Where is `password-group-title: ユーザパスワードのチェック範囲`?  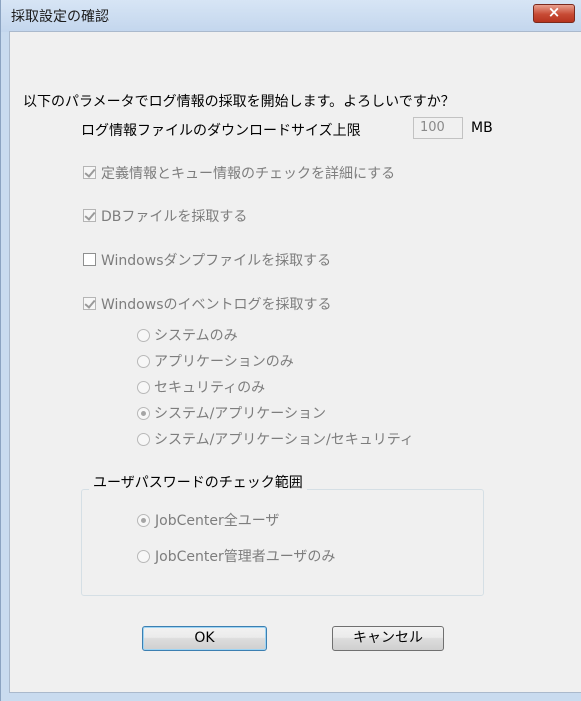 password-group-title: ユーザパスワードのチェック範囲 is located at coordinates (198, 482).